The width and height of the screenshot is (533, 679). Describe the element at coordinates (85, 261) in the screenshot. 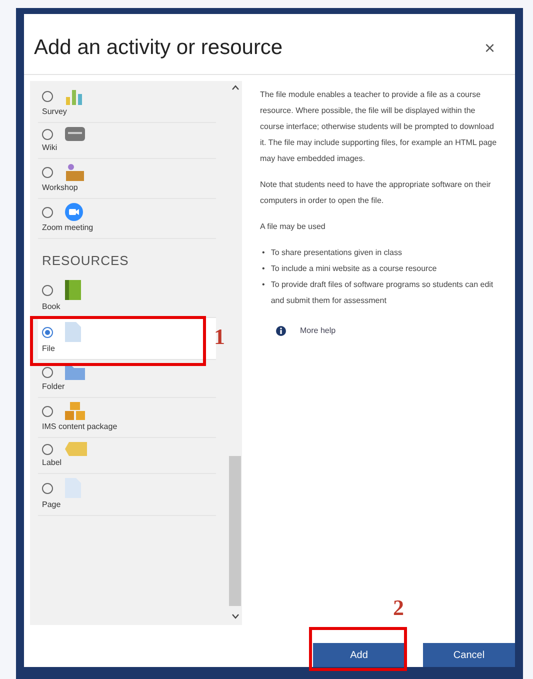

I see `section-heading: RESOURCES` at that location.